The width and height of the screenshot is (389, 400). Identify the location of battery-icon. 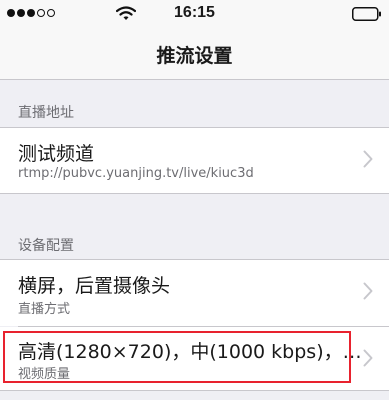
(366, 14).